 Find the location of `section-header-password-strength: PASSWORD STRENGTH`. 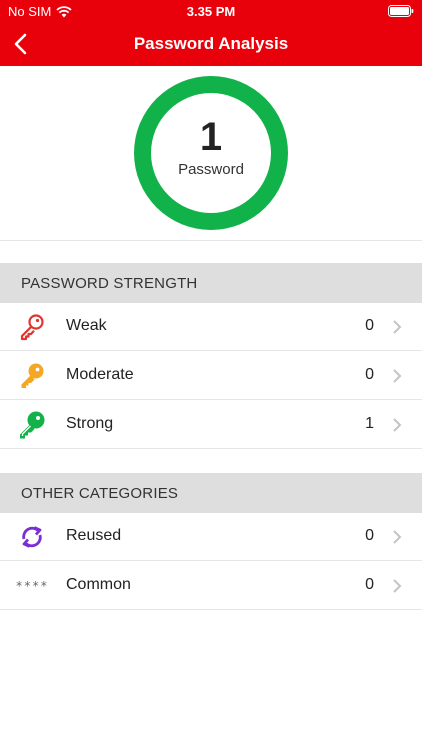

section-header-password-strength: PASSWORD STRENGTH is located at coordinates (211, 283).